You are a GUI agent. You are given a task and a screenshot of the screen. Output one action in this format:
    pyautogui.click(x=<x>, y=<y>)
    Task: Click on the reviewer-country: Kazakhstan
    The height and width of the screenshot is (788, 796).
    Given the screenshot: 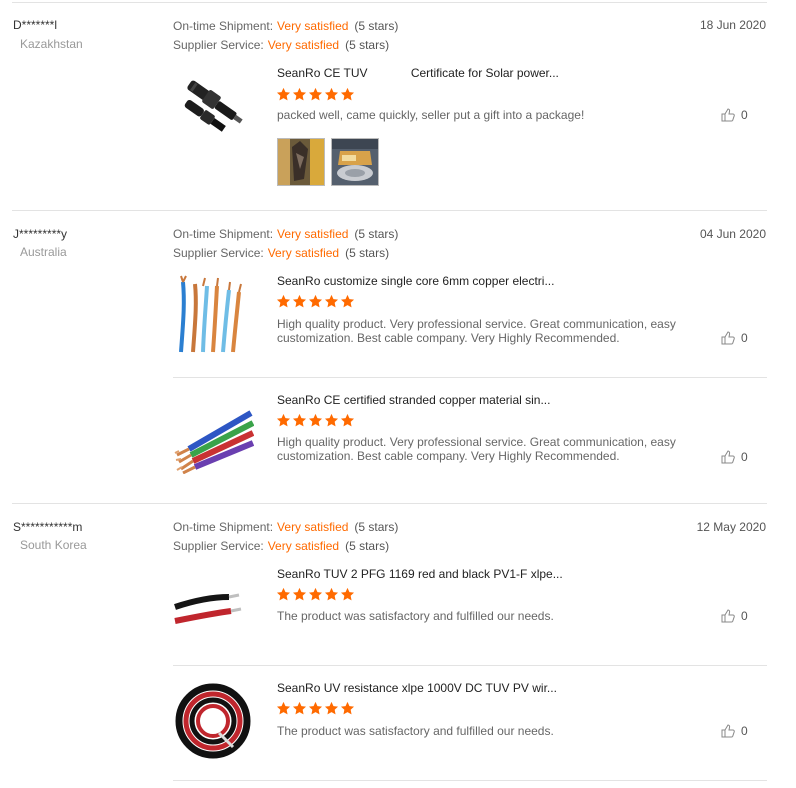 What is the action you would take?
    pyautogui.click(x=51, y=44)
    